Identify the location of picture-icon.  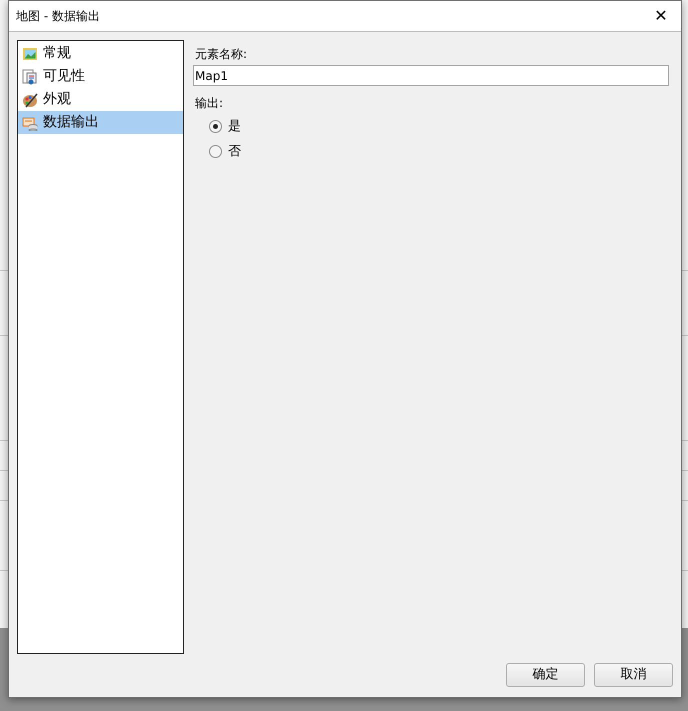
(30, 54).